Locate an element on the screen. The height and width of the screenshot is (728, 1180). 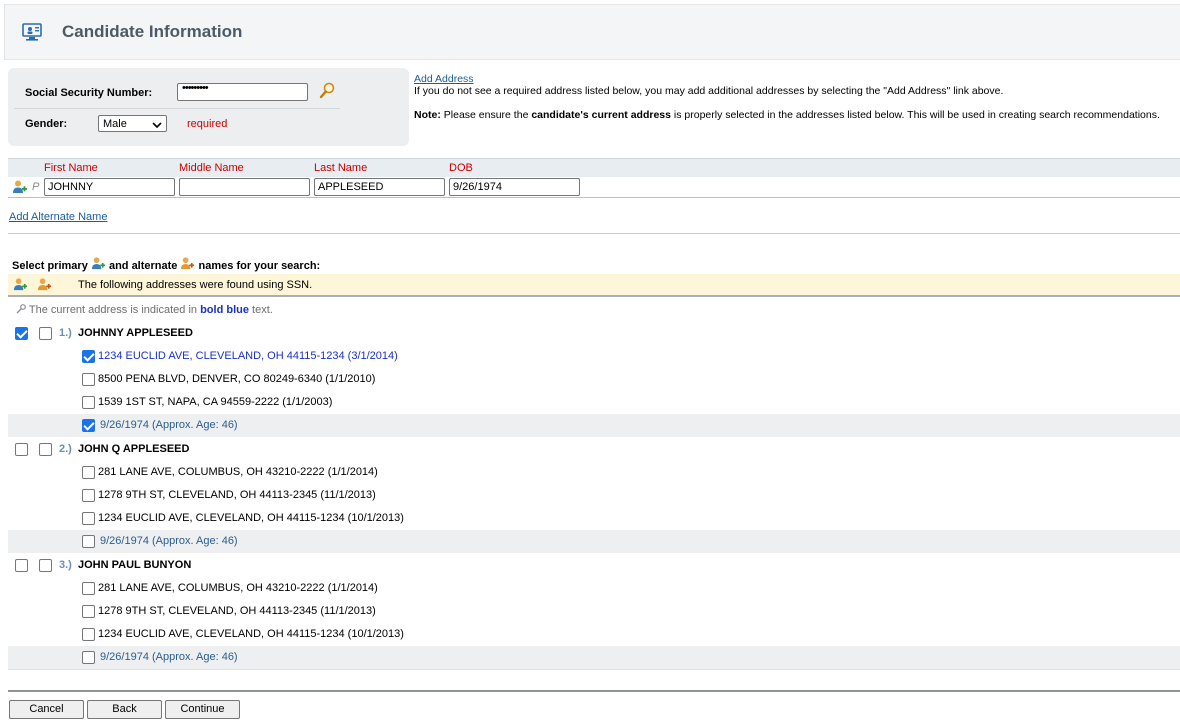
footer-divider is located at coordinates (594, 691).